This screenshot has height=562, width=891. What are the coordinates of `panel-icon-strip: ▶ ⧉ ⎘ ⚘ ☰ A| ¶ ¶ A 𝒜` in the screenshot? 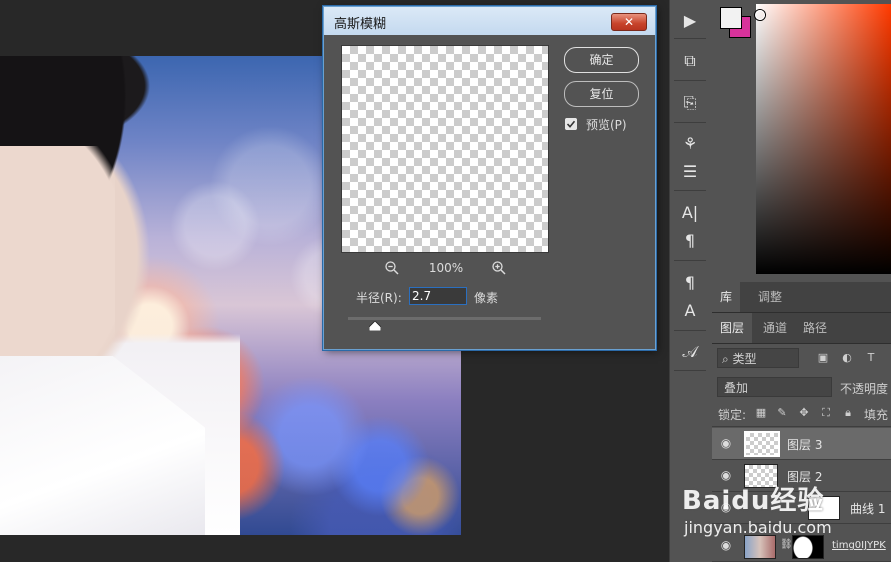 It's located at (691, 281).